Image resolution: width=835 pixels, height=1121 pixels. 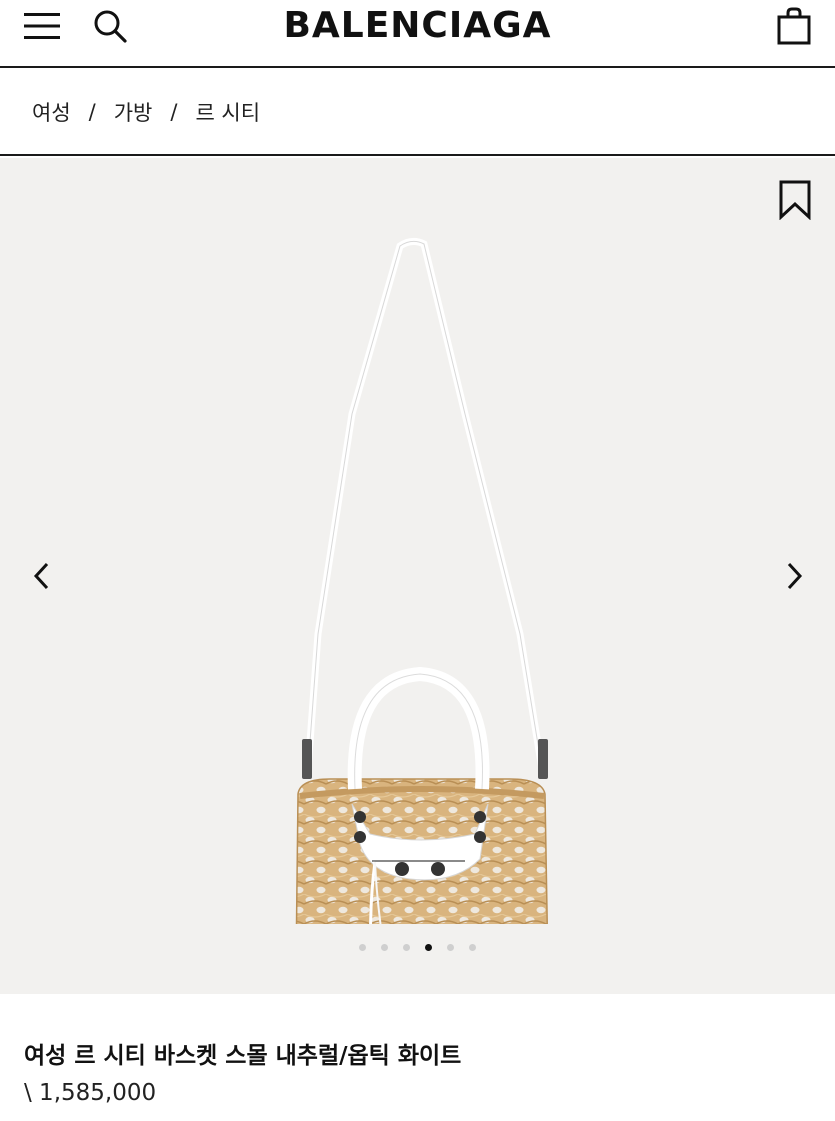 What do you see at coordinates (133, 112) in the screenshot?
I see `breadcrumb-bags: 가방` at bounding box center [133, 112].